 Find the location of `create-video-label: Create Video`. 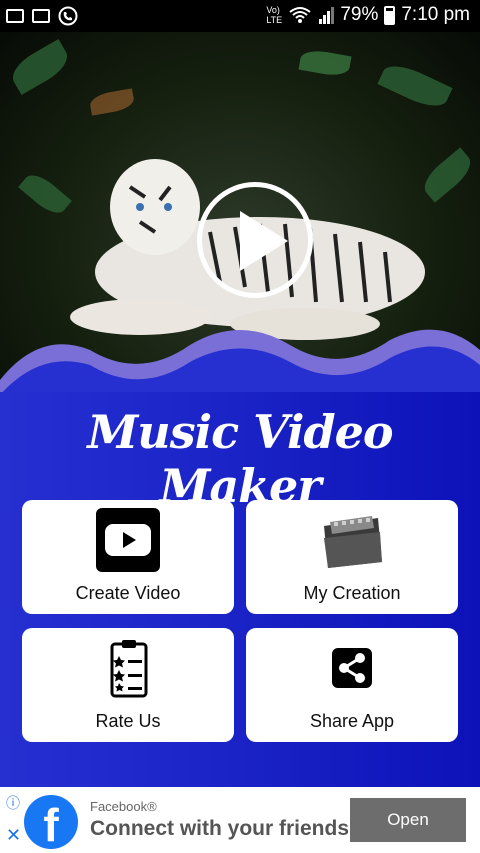

create-video-label: Create Video is located at coordinates (128, 593).